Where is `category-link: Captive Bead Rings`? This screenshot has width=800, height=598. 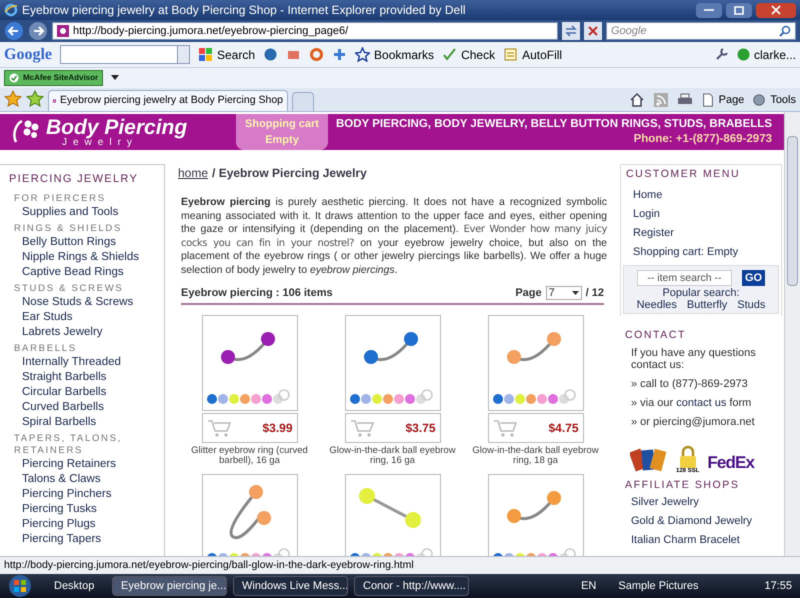
category-link: Captive Bead Rings is located at coordinates (86, 272).